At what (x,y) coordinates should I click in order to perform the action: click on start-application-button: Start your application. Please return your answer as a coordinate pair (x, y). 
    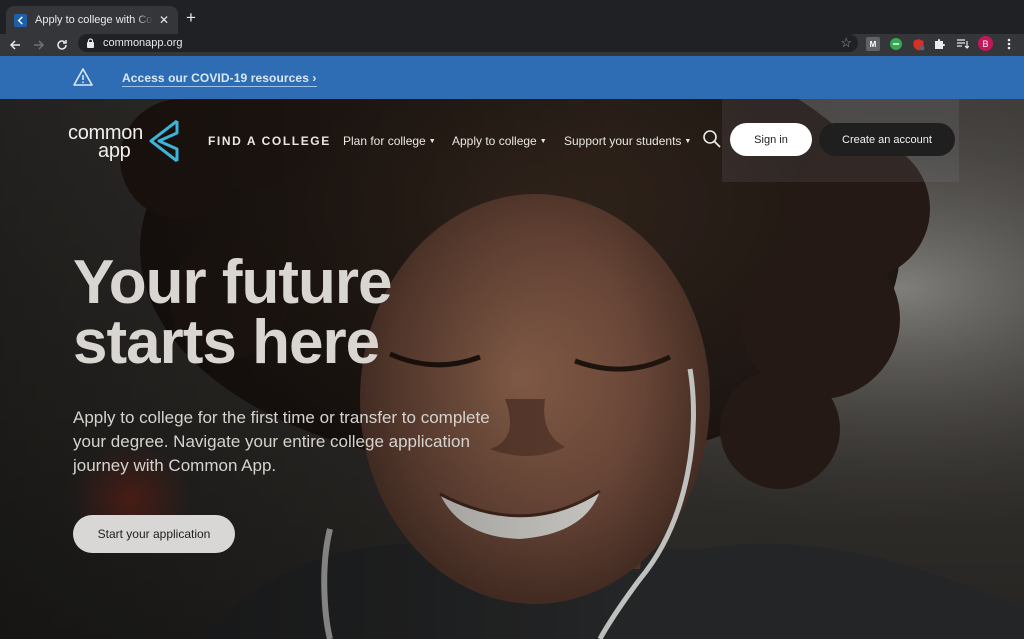
    Looking at the image, I should click on (154, 534).